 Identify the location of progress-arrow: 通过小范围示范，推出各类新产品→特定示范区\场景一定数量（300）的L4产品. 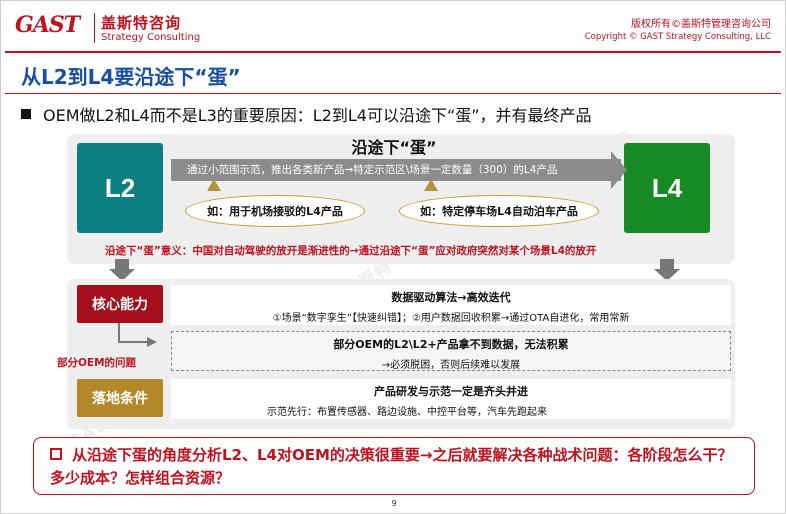
(396, 170).